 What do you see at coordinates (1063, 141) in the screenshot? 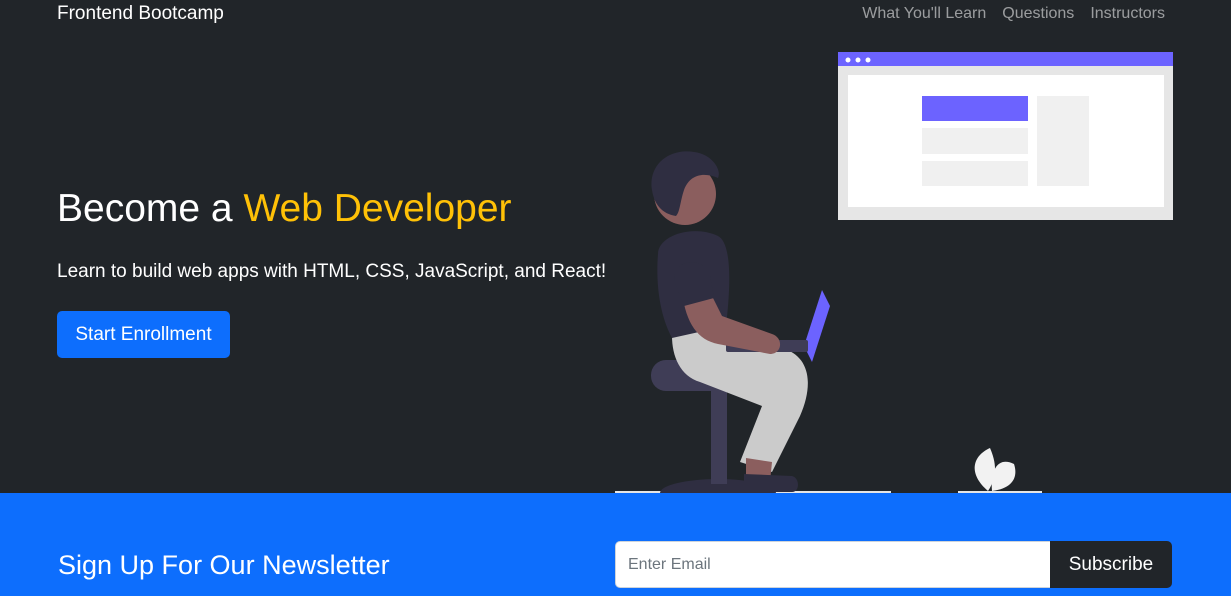
I see `browser-sidebar-block` at bounding box center [1063, 141].